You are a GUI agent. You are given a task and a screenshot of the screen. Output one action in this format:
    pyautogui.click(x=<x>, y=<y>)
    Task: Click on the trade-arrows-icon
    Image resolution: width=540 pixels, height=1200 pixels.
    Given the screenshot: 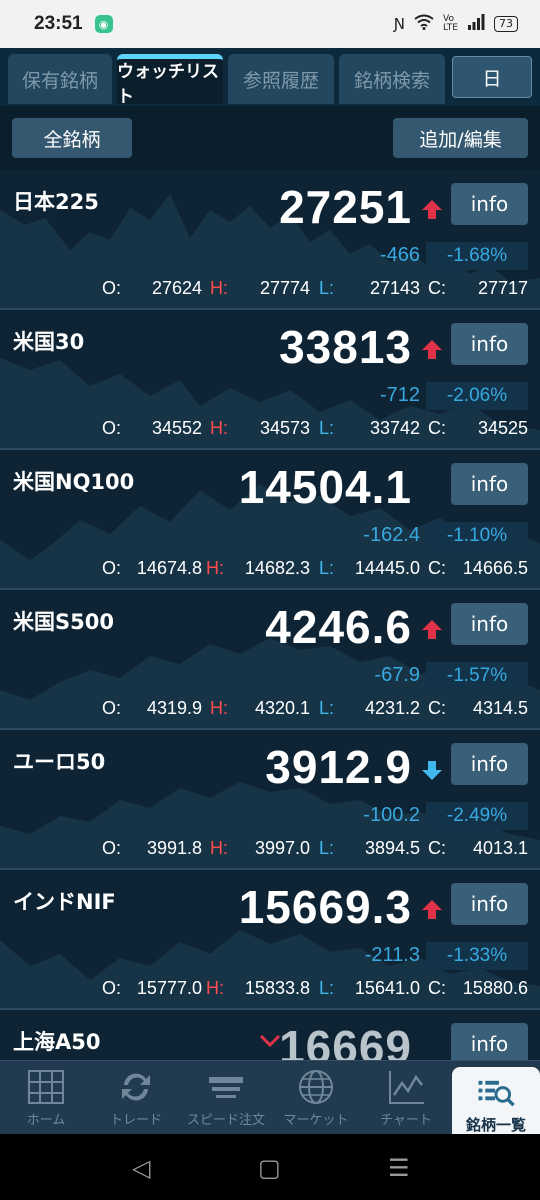 What is the action you would take?
    pyautogui.click(x=136, y=1087)
    